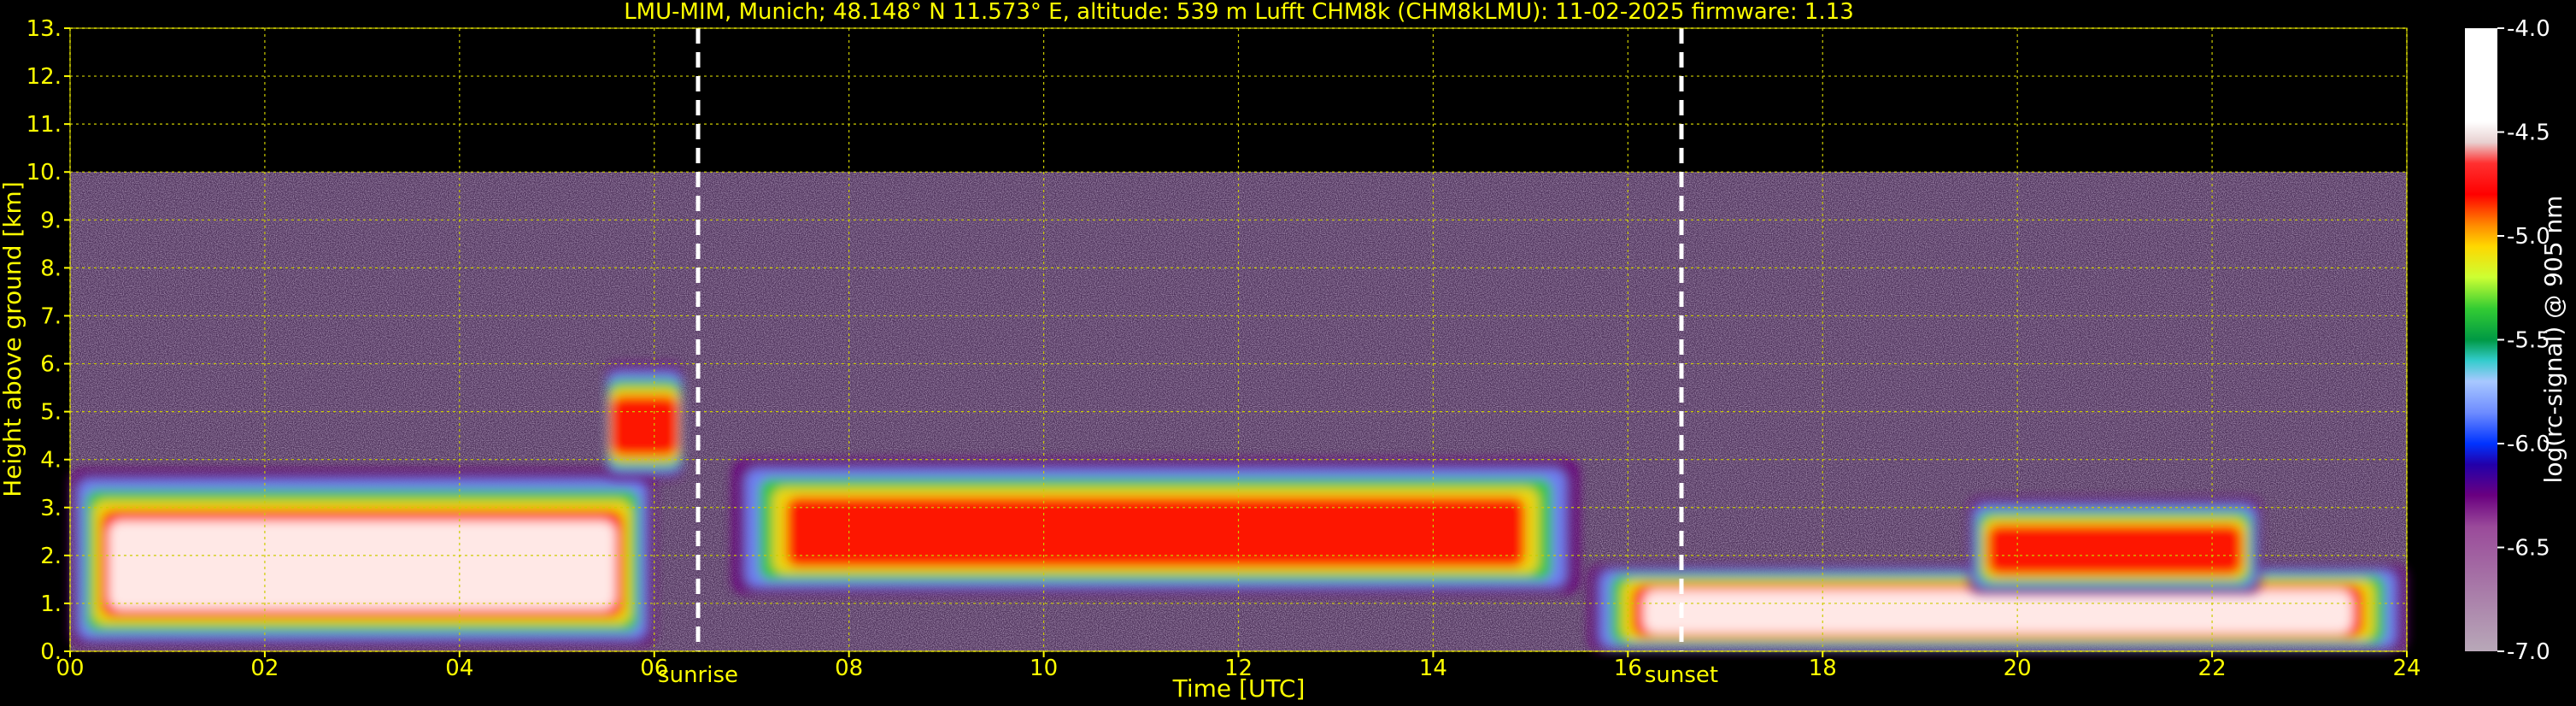 The width and height of the screenshot is (2576, 706). Describe the element at coordinates (2018, 668) in the screenshot. I see `x-tick-label: 20` at that location.